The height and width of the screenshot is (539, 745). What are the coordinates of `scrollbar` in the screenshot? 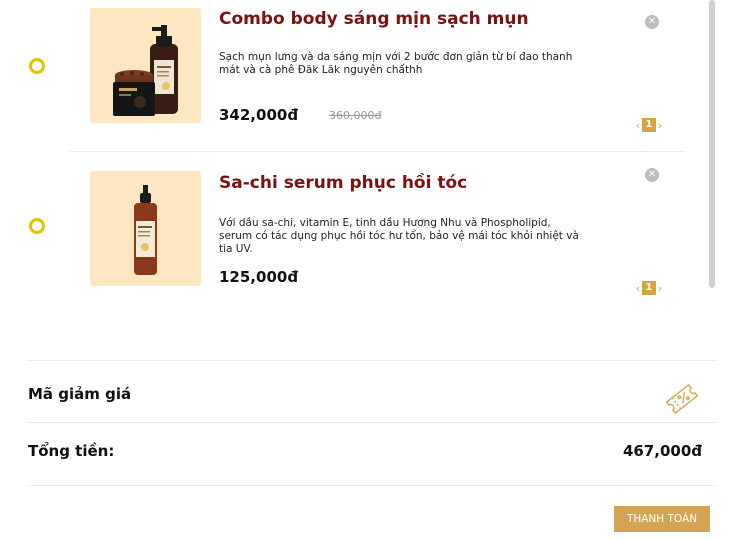 It's located at (712, 145).